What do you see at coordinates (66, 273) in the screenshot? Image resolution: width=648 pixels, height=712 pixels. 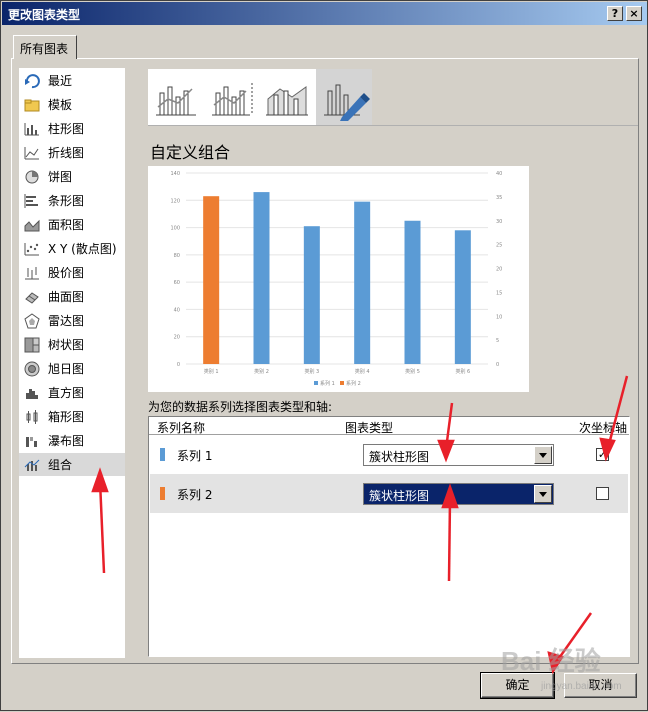 I see `sidebar-item-label: 股价图` at bounding box center [66, 273].